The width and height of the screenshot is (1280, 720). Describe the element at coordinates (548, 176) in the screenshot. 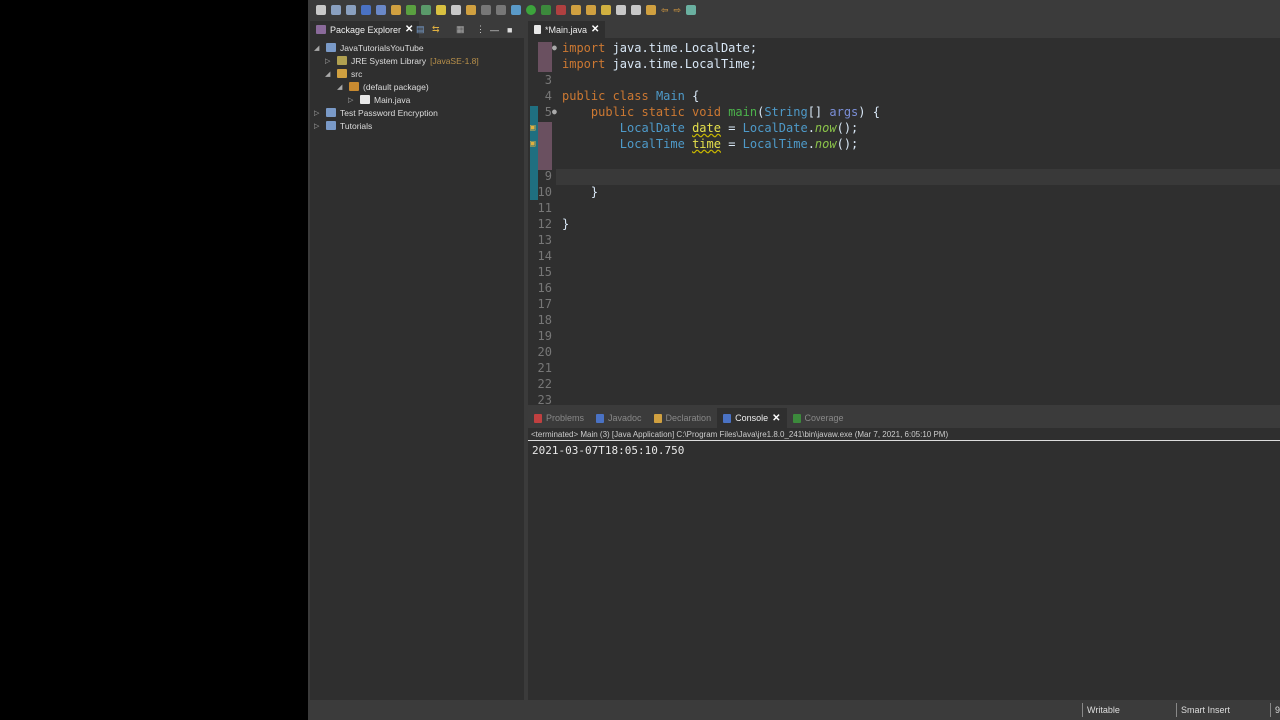

I see `line-number: 9` at that location.